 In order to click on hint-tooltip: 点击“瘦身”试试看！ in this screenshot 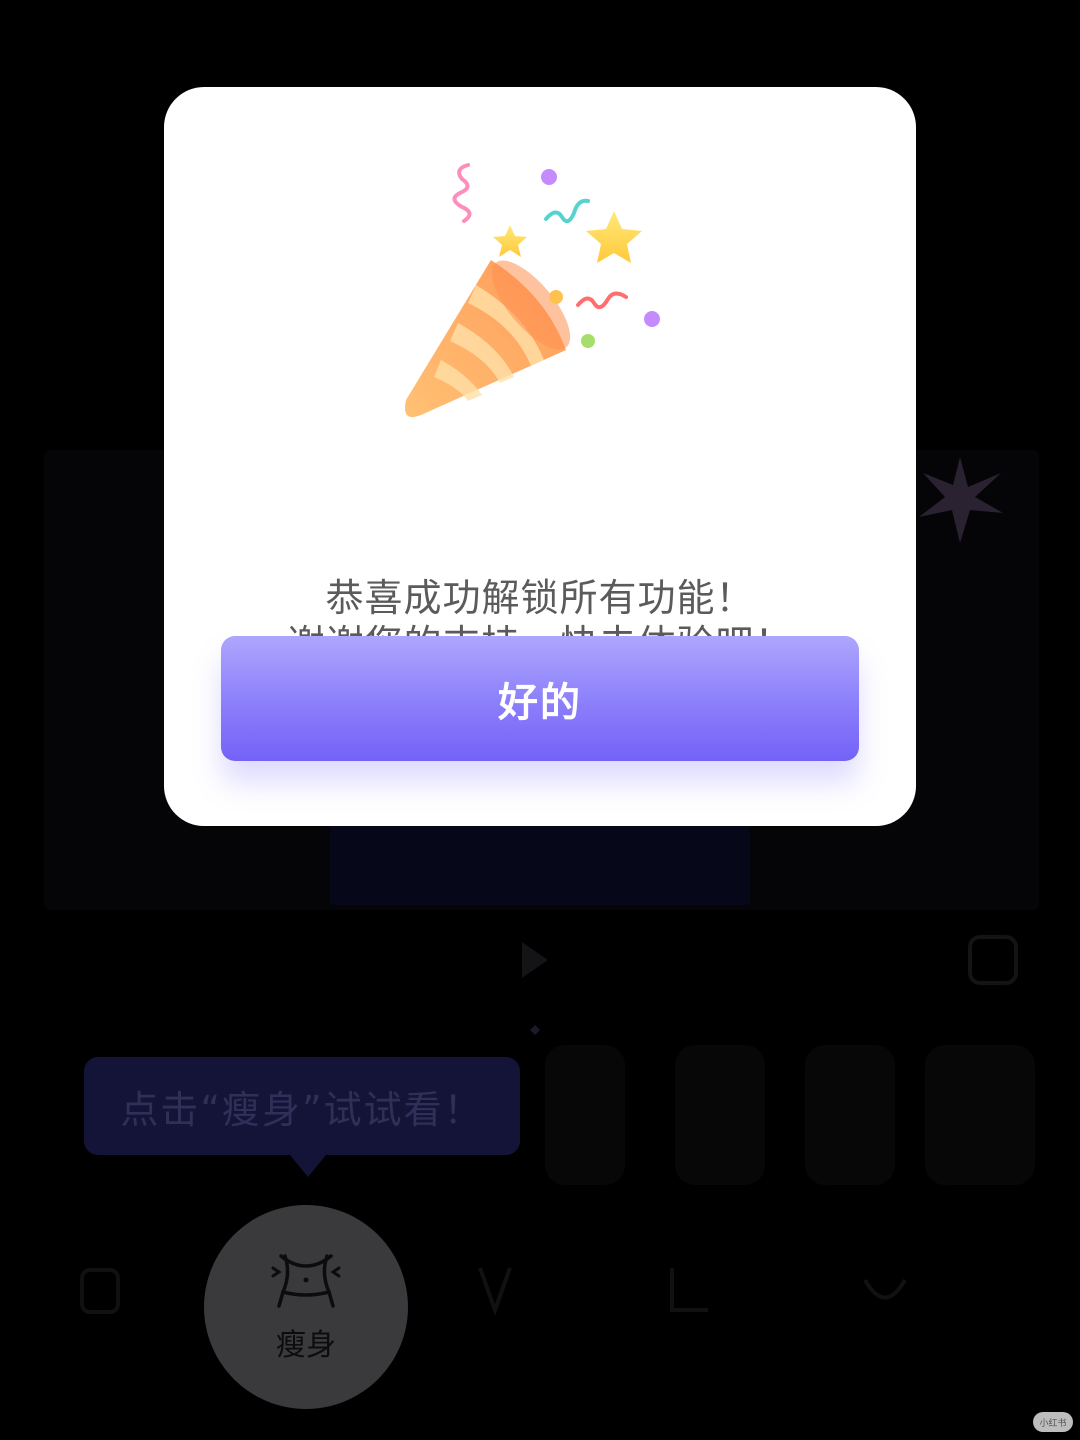, I will do `click(302, 1117)`.